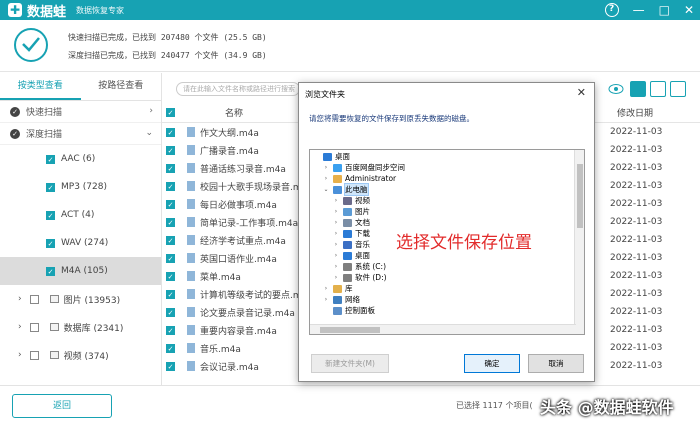 This screenshot has height=428, width=700. I want to click on horizontal-scrollbar, so click(443, 329).